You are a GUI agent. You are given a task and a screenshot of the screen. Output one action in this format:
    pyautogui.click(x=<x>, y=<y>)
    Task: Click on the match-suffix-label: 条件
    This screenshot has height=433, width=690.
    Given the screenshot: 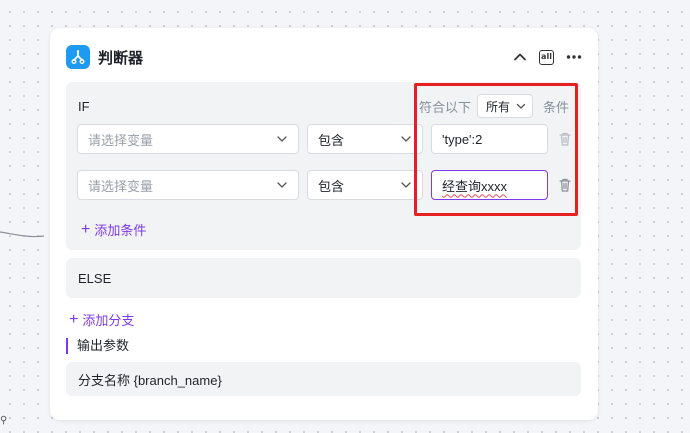 What is the action you would take?
    pyautogui.click(x=555, y=107)
    